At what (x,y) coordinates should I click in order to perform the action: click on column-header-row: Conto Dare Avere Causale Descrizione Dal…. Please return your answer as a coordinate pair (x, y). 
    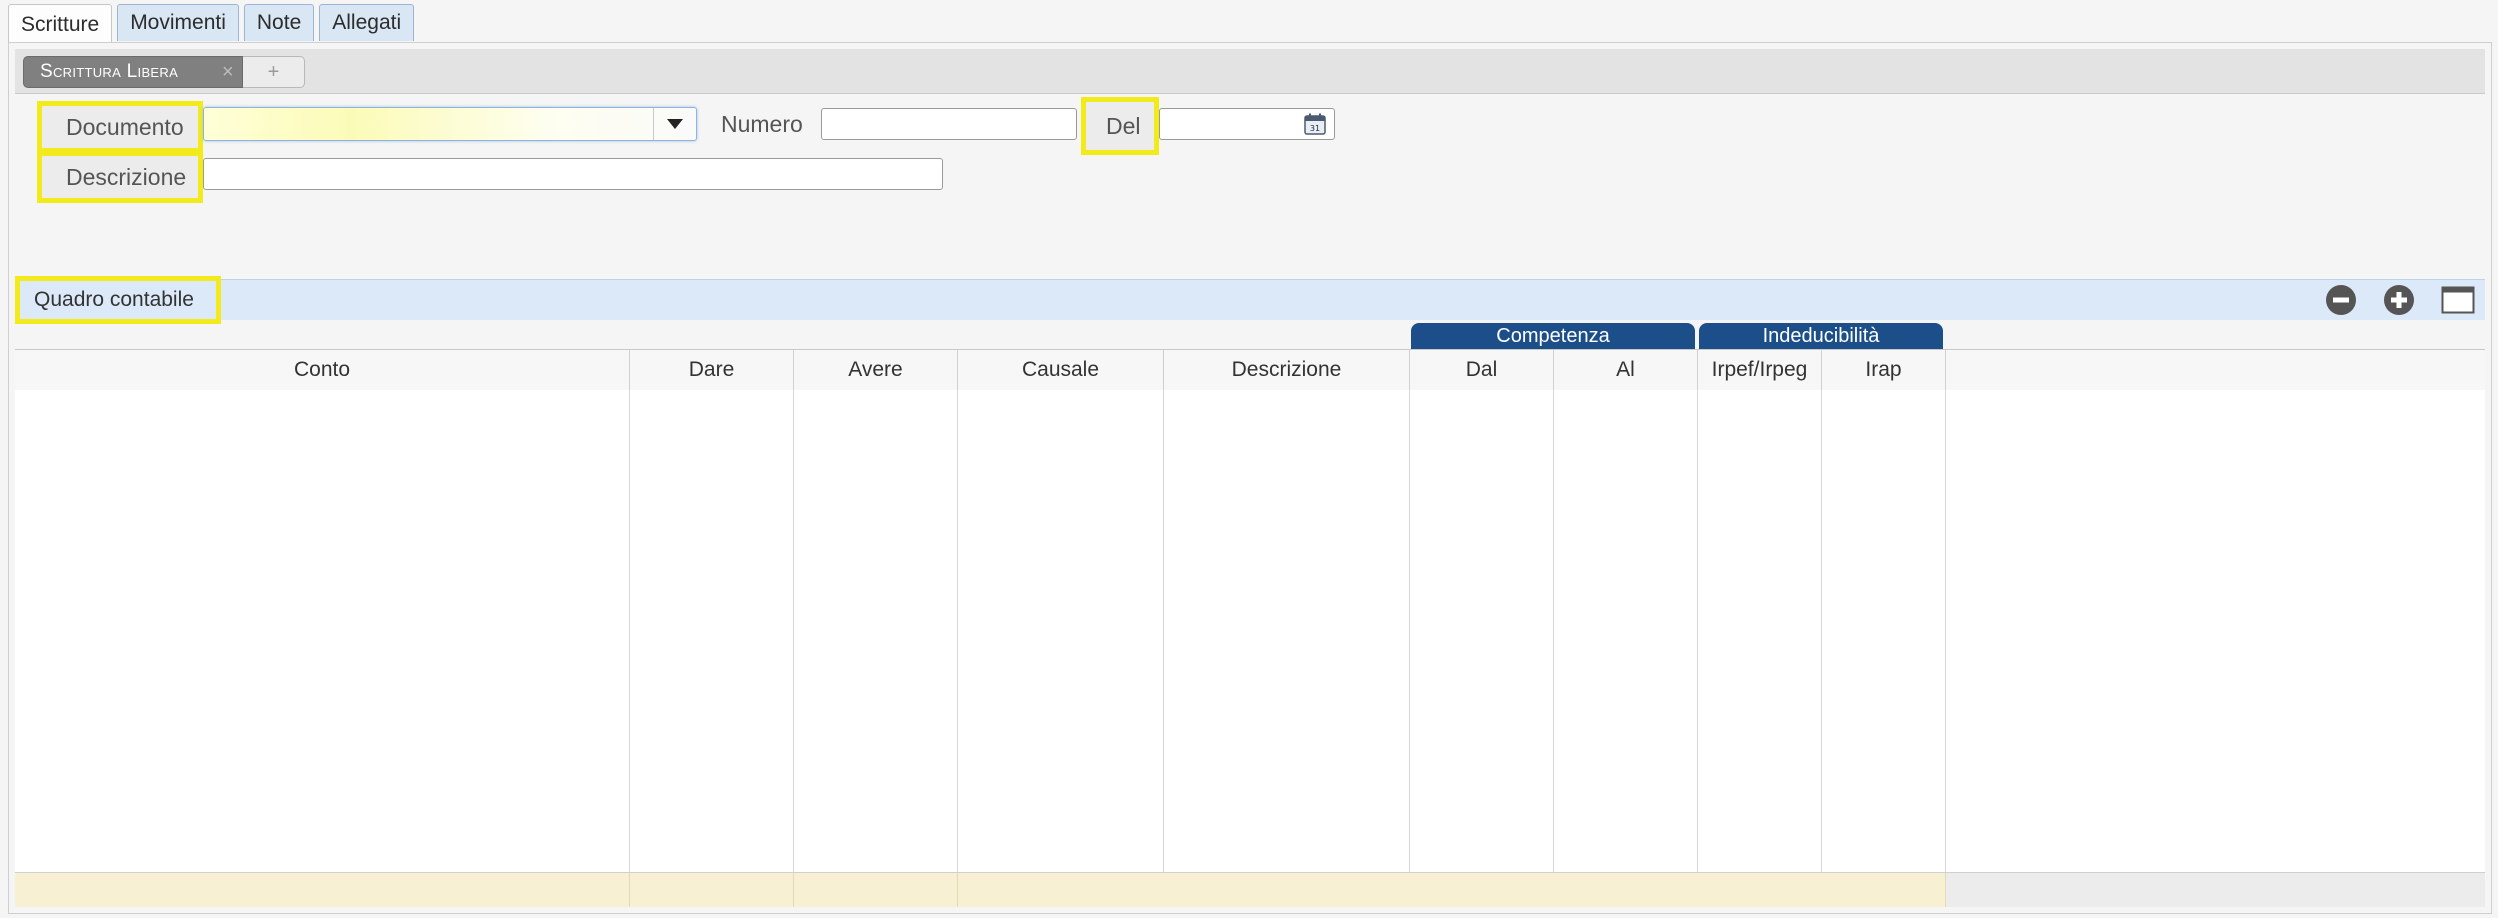
    Looking at the image, I should click on (1250, 370).